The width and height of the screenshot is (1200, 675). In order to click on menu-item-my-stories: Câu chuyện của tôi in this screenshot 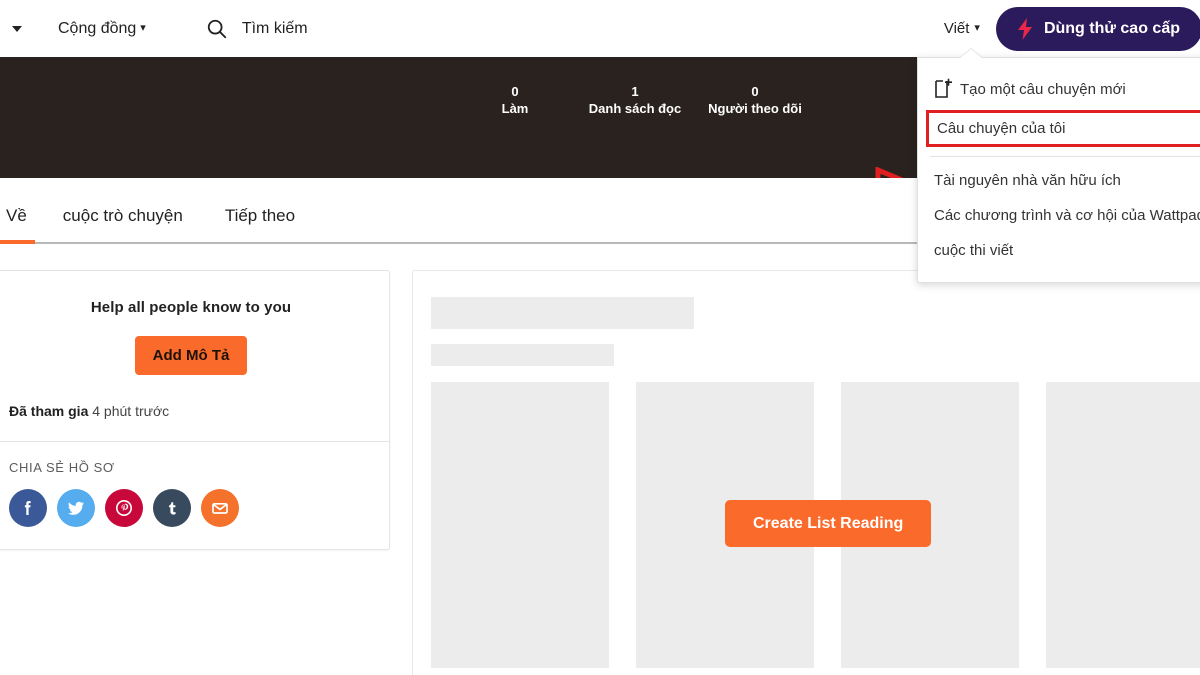, I will do `click(1063, 128)`.